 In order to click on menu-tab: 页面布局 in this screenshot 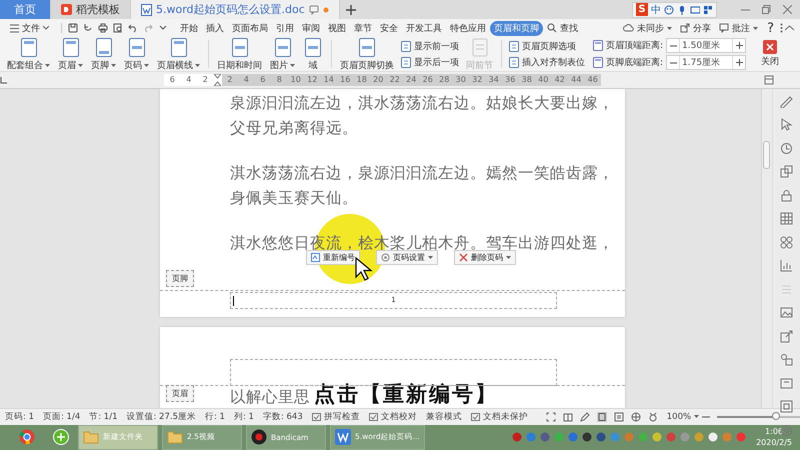, I will do `click(250, 28)`.